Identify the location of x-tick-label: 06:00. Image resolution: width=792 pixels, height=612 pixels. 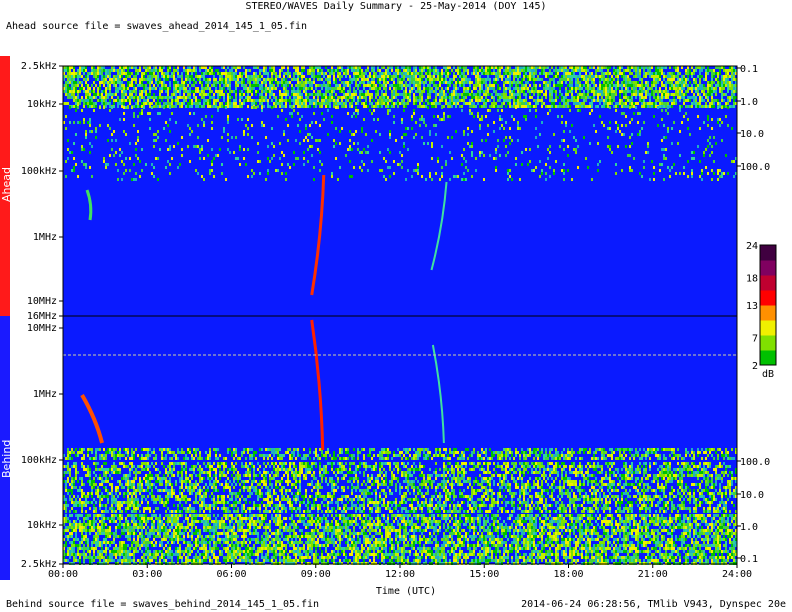
(231, 574).